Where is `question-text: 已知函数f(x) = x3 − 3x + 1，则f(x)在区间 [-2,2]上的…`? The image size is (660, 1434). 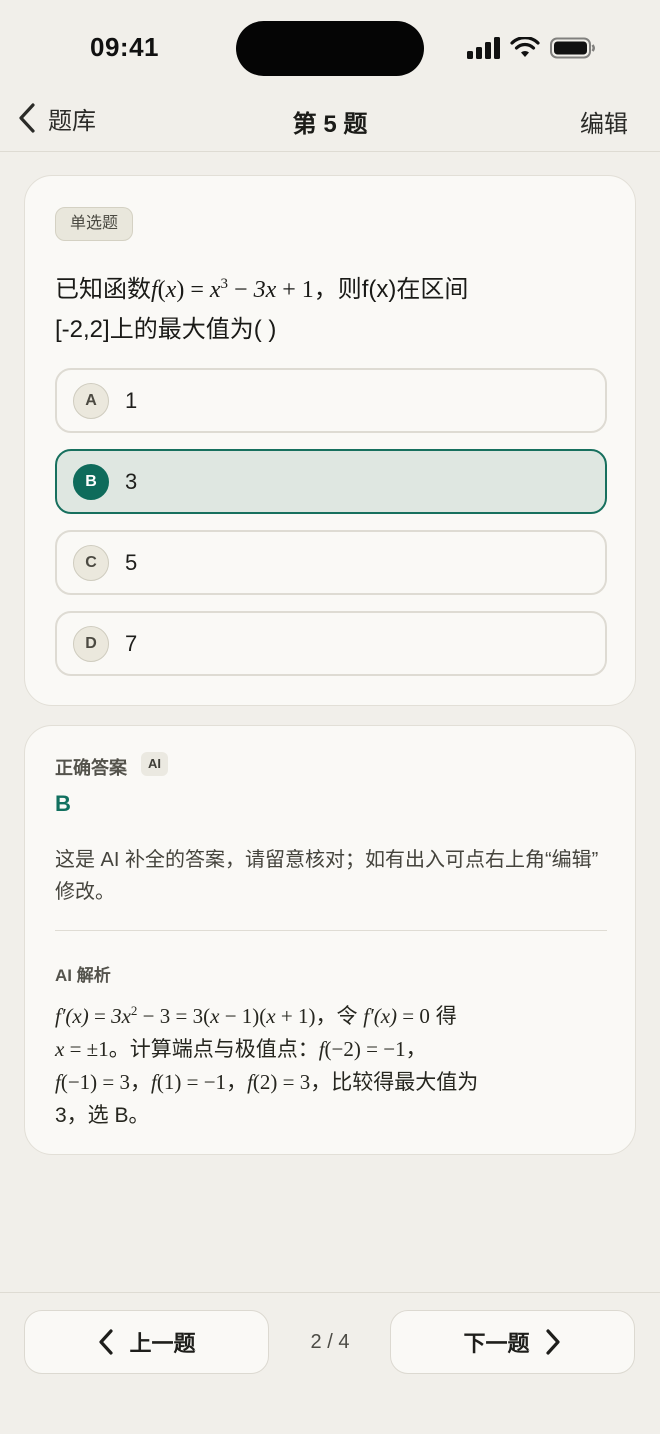 question-text: 已知函数f(x) = x3 − 3x + 1，则f(x)在区间 [-2,2]上的… is located at coordinates (325, 307).